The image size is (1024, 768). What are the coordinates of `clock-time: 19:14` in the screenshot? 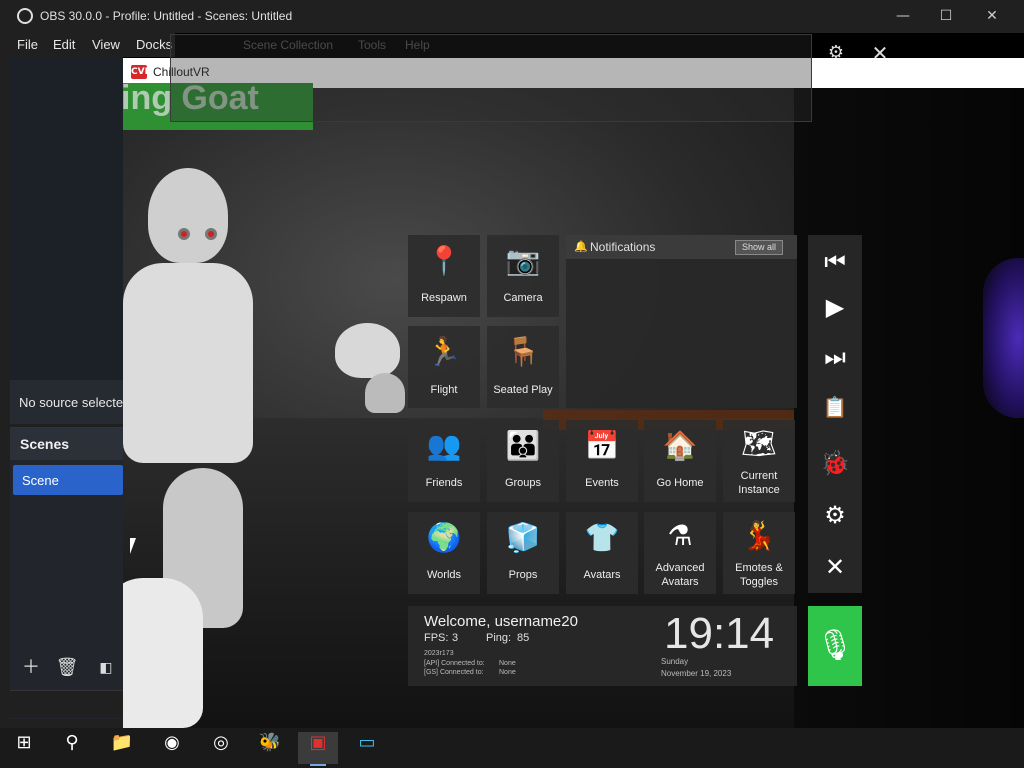 It's located at (719, 633).